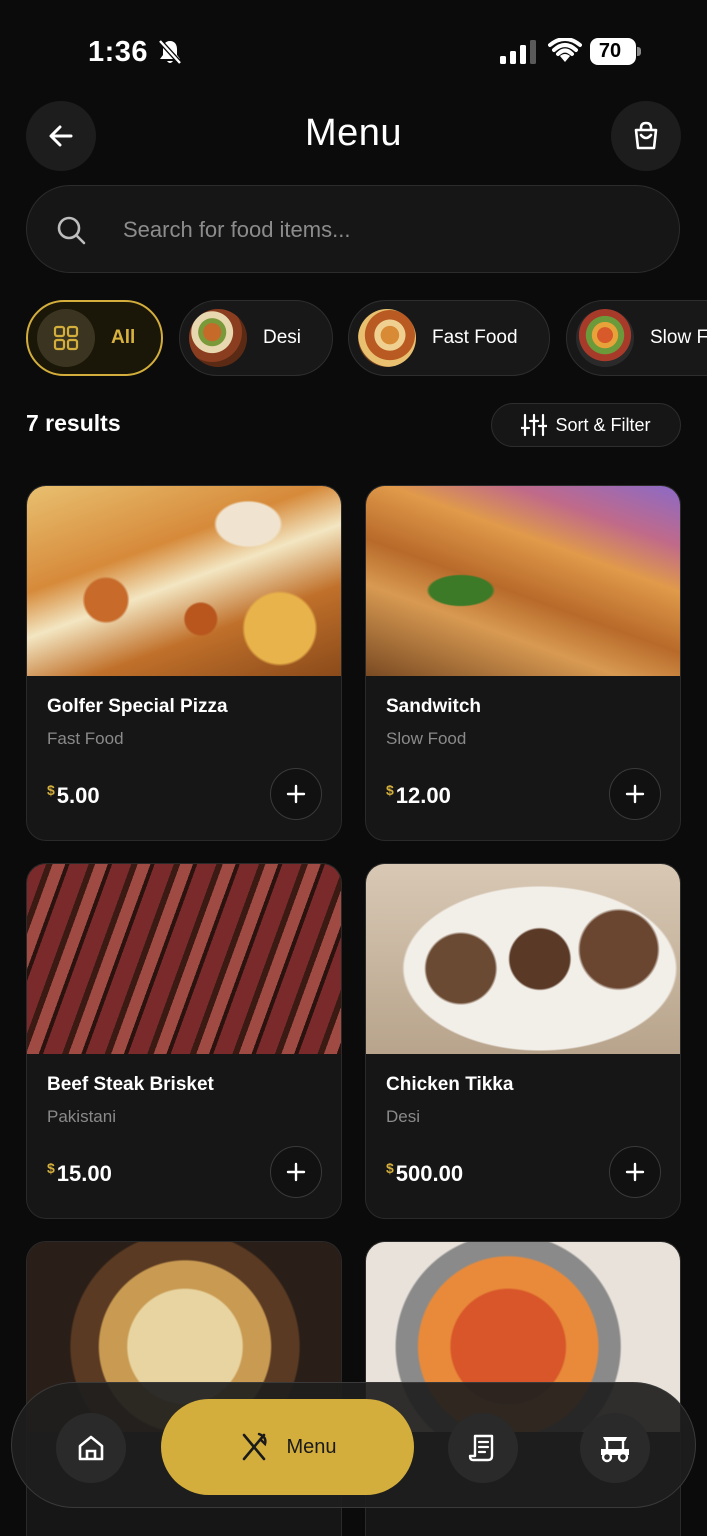 The image size is (707, 1536). I want to click on category-chip-all: All, so click(94, 338).